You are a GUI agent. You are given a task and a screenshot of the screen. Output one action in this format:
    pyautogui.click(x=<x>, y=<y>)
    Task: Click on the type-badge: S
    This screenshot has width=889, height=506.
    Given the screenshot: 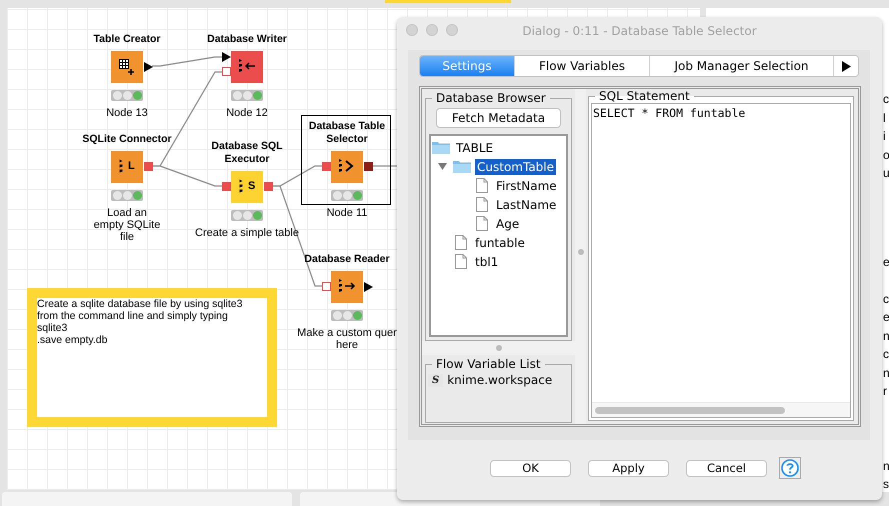 What is the action you would take?
    pyautogui.click(x=436, y=380)
    